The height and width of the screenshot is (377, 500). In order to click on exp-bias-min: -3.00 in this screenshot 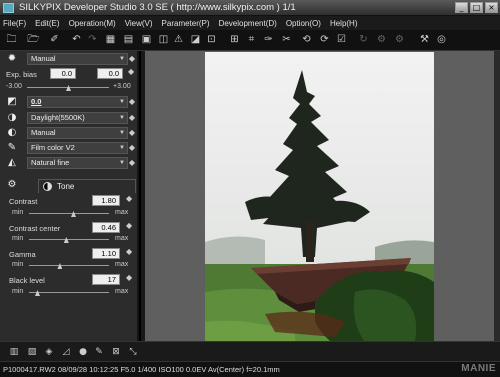, I will do `click(14, 86)`.